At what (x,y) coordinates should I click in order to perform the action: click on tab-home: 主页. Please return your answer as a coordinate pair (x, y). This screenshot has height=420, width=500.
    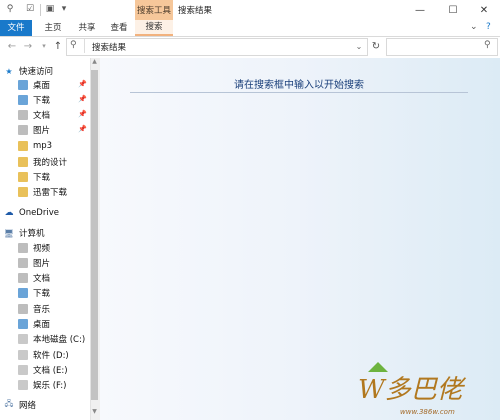
    Looking at the image, I should click on (53, 28).